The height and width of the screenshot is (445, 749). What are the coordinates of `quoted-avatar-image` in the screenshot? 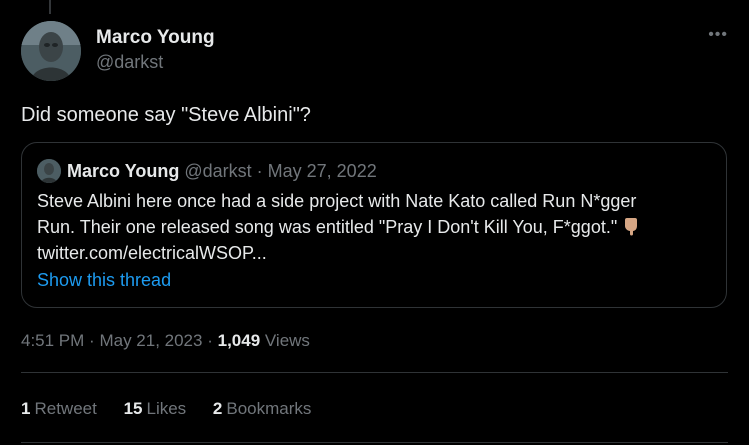 It's located at (49, 171).